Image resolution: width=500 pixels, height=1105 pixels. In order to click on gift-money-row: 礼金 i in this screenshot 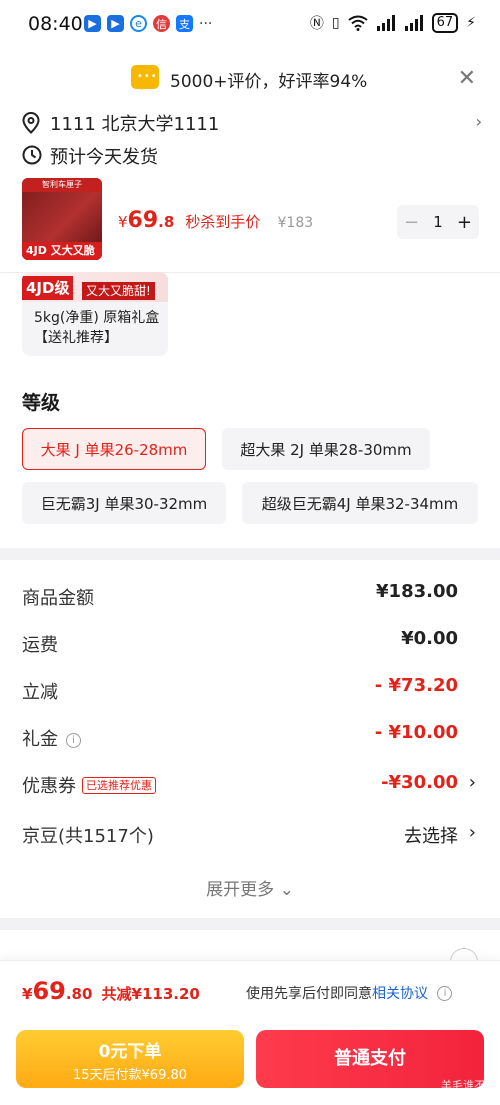, I will do `click(51, 738)`.